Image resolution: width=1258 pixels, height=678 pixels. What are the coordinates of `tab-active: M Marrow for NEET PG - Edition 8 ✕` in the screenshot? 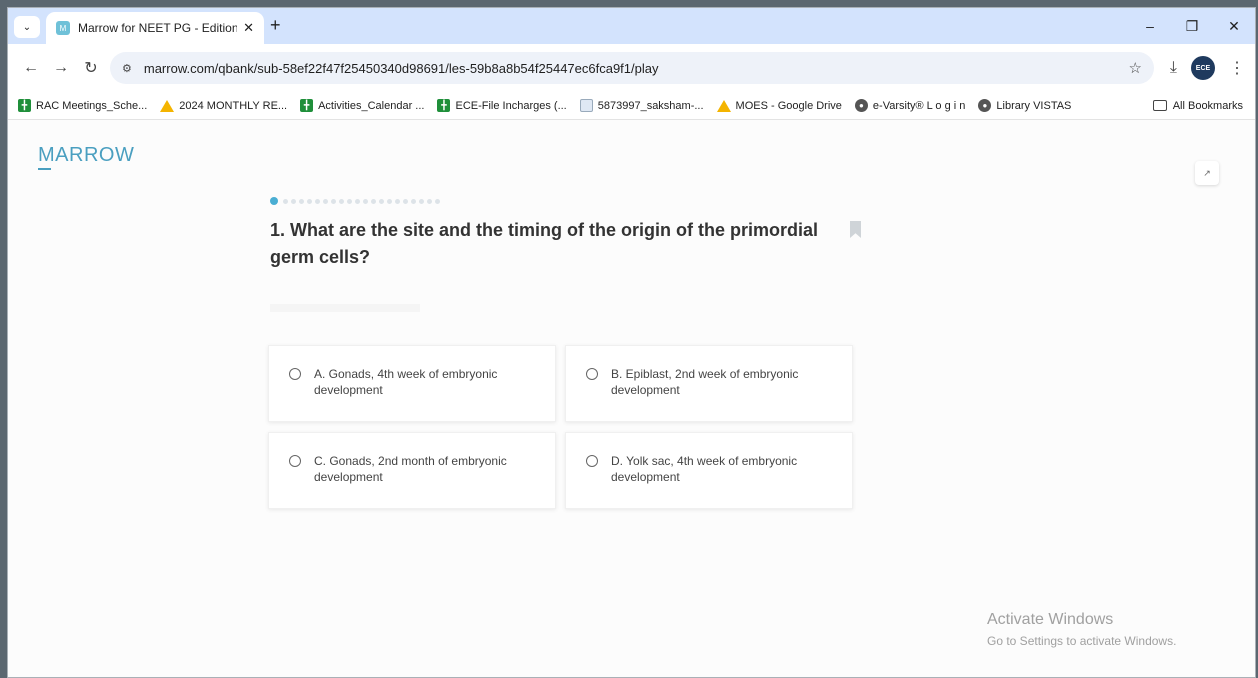 It's located at (155, 28).